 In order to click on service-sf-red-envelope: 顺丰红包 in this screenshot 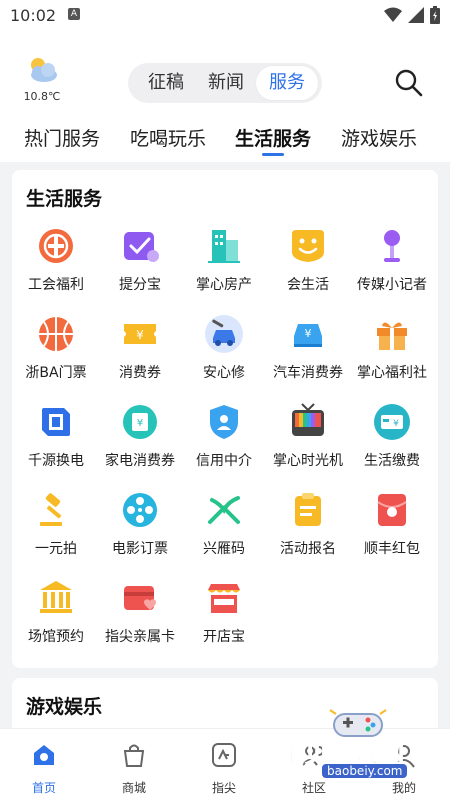, I will do `click(392, 530)`.